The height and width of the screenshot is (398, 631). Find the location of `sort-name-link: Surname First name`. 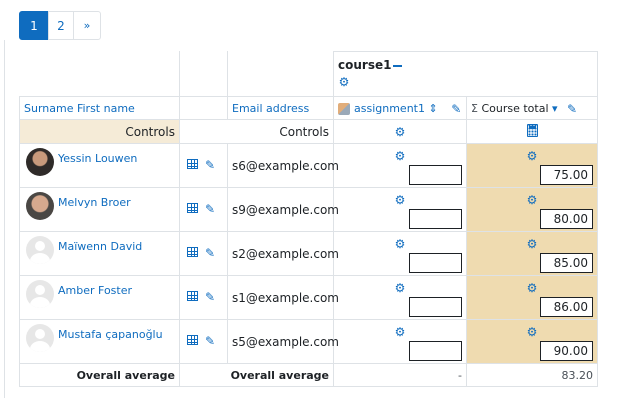

sort-name-link: Surname First name is located at coordinates (79, 108).